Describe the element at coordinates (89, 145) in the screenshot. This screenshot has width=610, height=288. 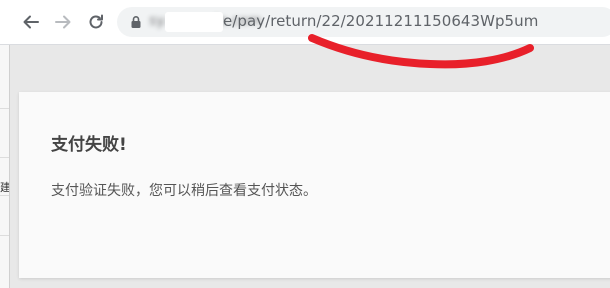
I see `page-title: 支付失败!` at that location.